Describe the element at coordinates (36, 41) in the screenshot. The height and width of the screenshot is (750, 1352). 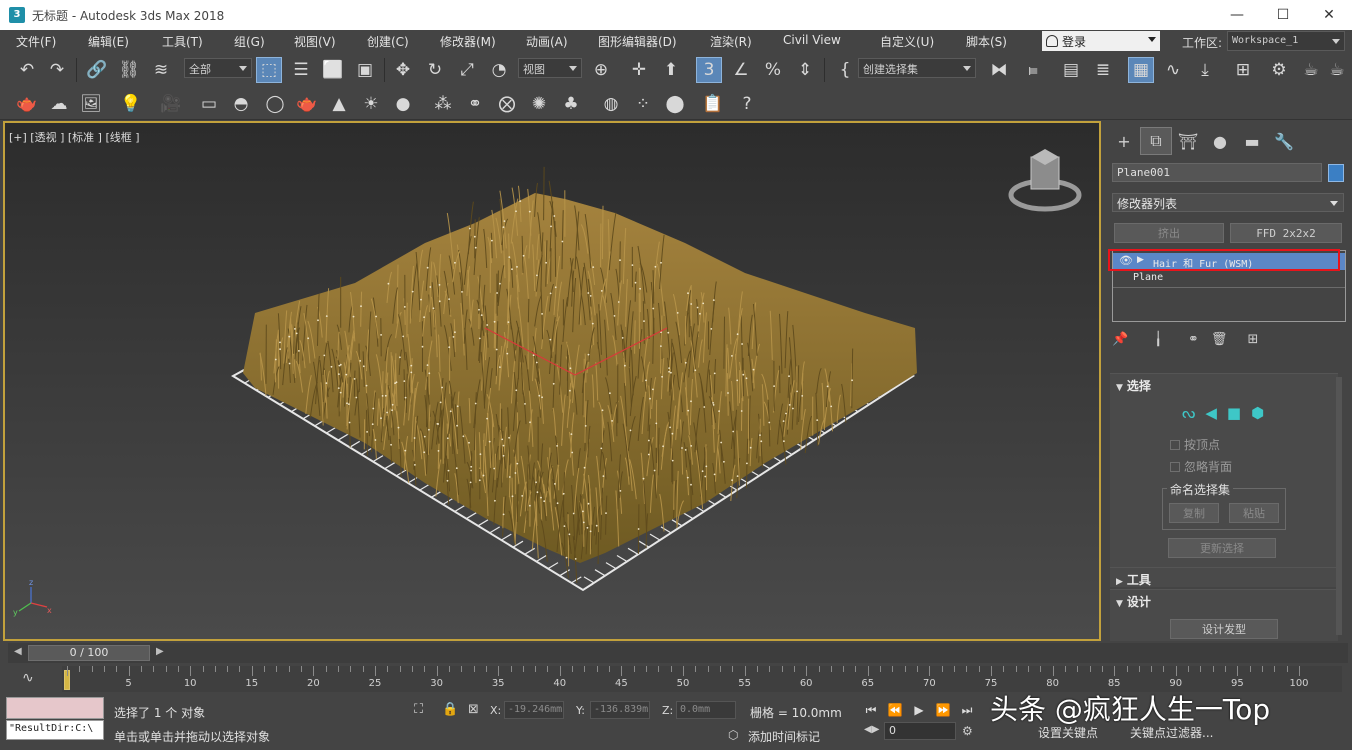
I see `menu-file: 文件(F)` at that location.